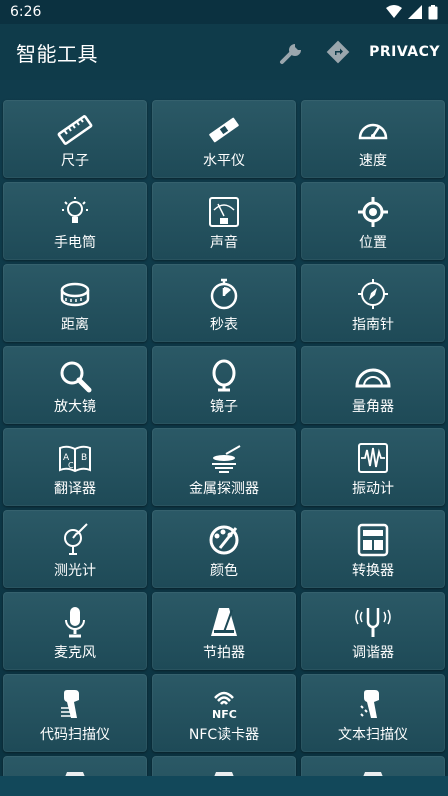  I want to click on tool-tile: 速度, so click(373, 139).